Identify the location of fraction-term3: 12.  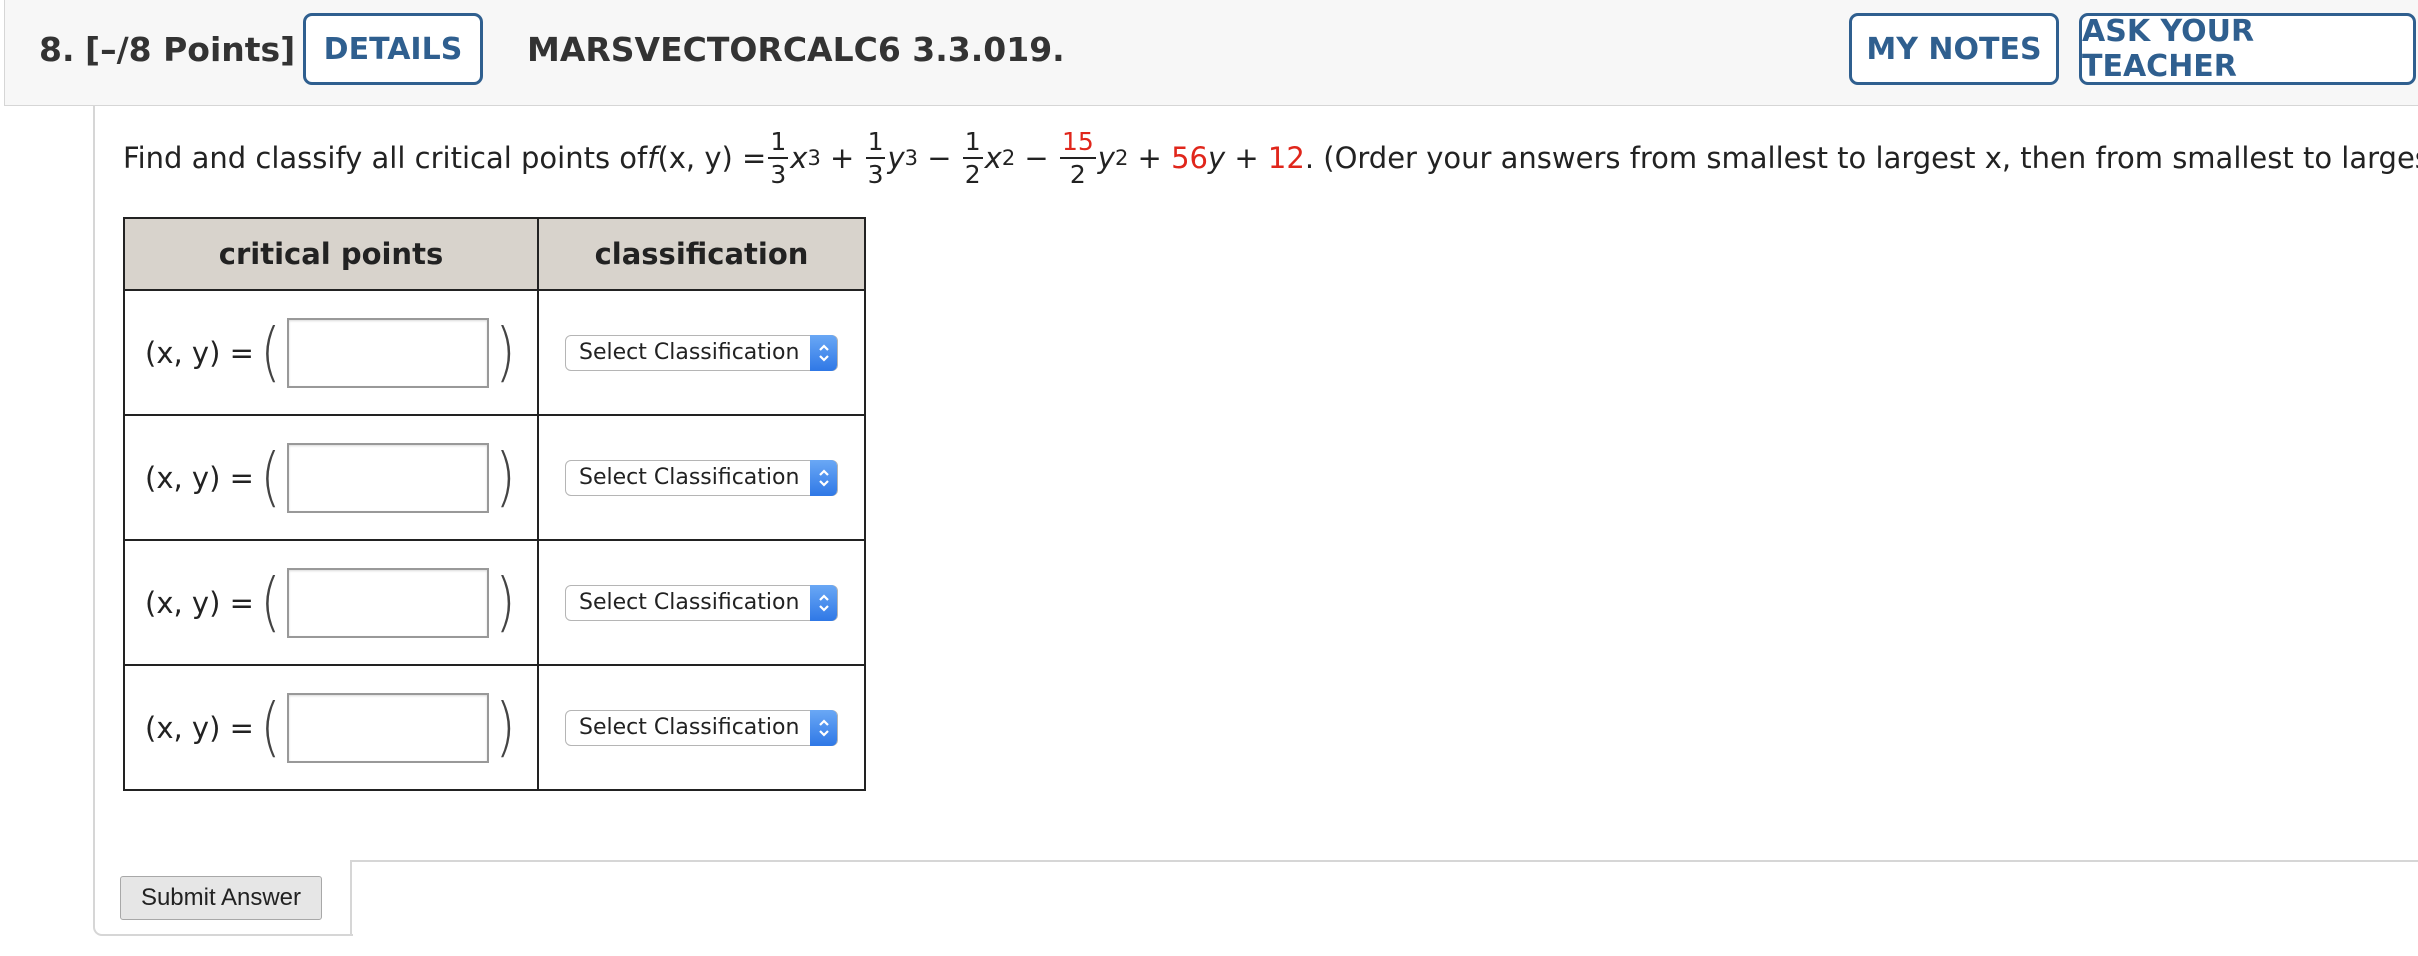
(972, 158).